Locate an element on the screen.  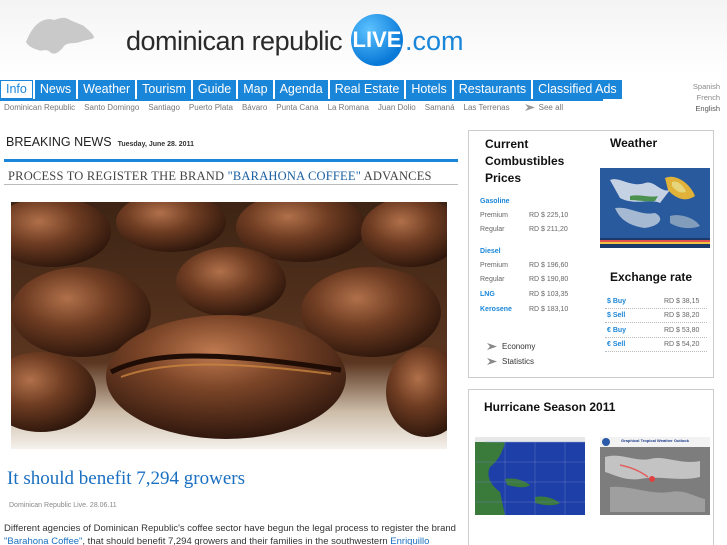
eur-buy-label: € Buy is located at coordinates (617, 330).